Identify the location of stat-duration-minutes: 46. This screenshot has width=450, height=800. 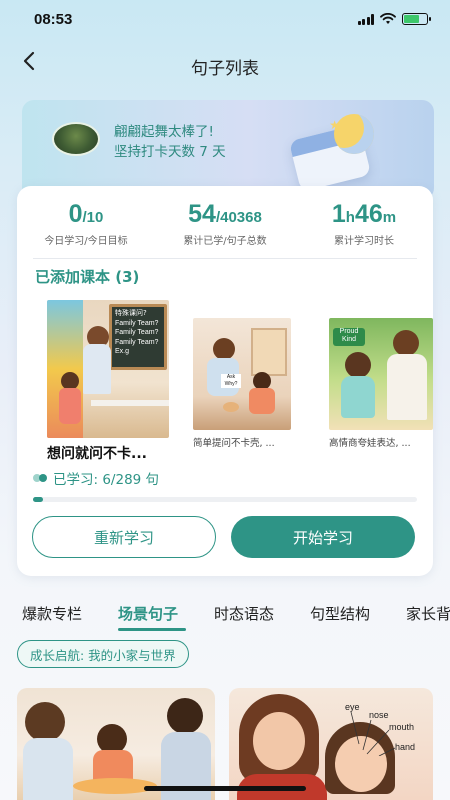
(368, 214).